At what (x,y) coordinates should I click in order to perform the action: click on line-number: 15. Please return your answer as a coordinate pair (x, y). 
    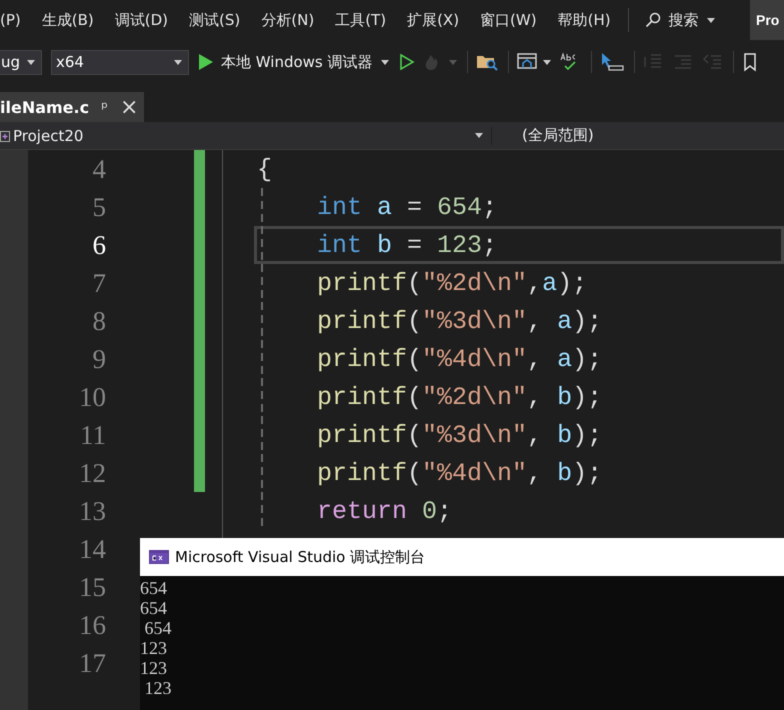
    Looking at the image, I should click on (92, 587).